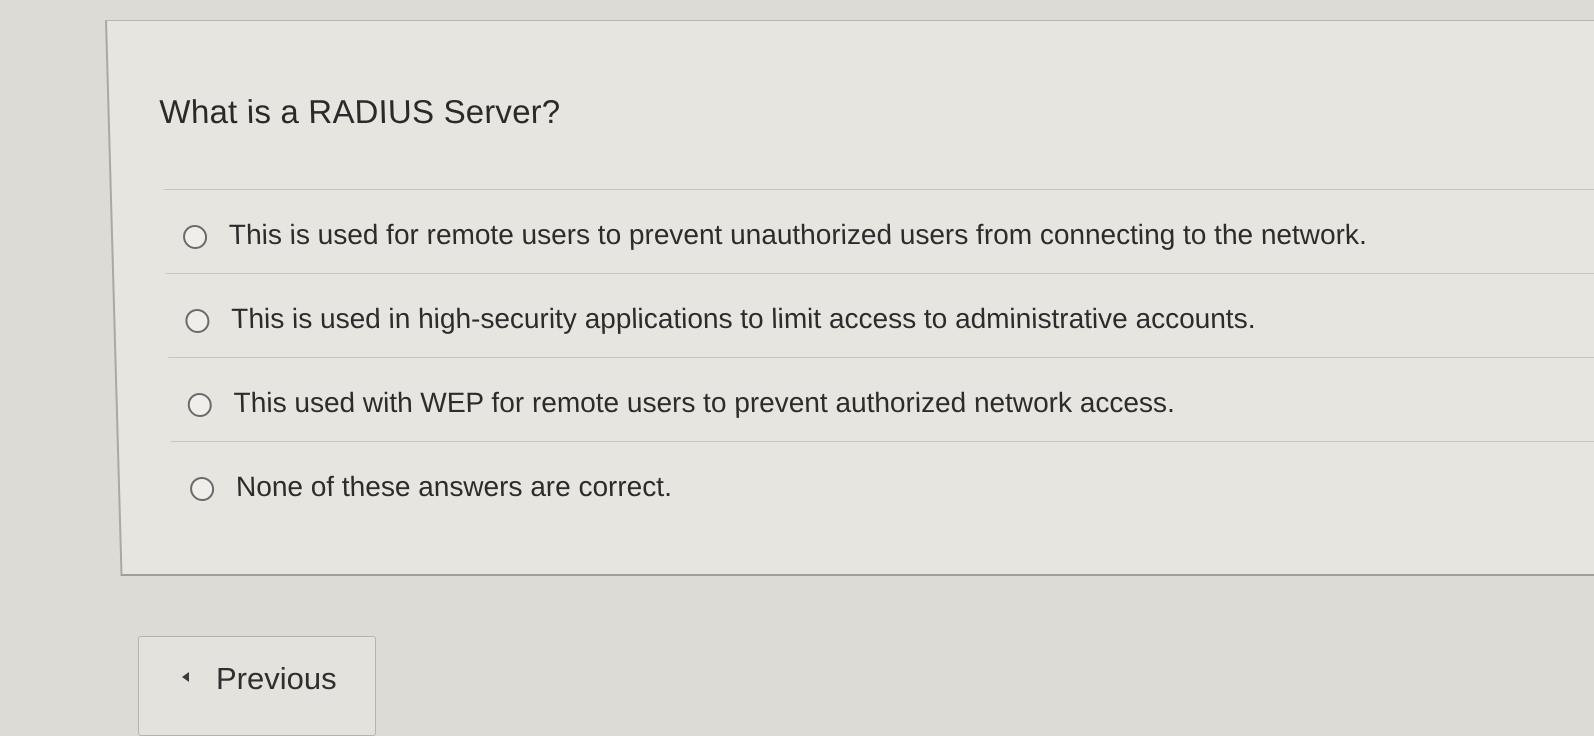 This screenshot has height=736, width=1594. Describe the element at coordinates (185, 677) in the screenshot. I see `chevron-left-icon` at that location.